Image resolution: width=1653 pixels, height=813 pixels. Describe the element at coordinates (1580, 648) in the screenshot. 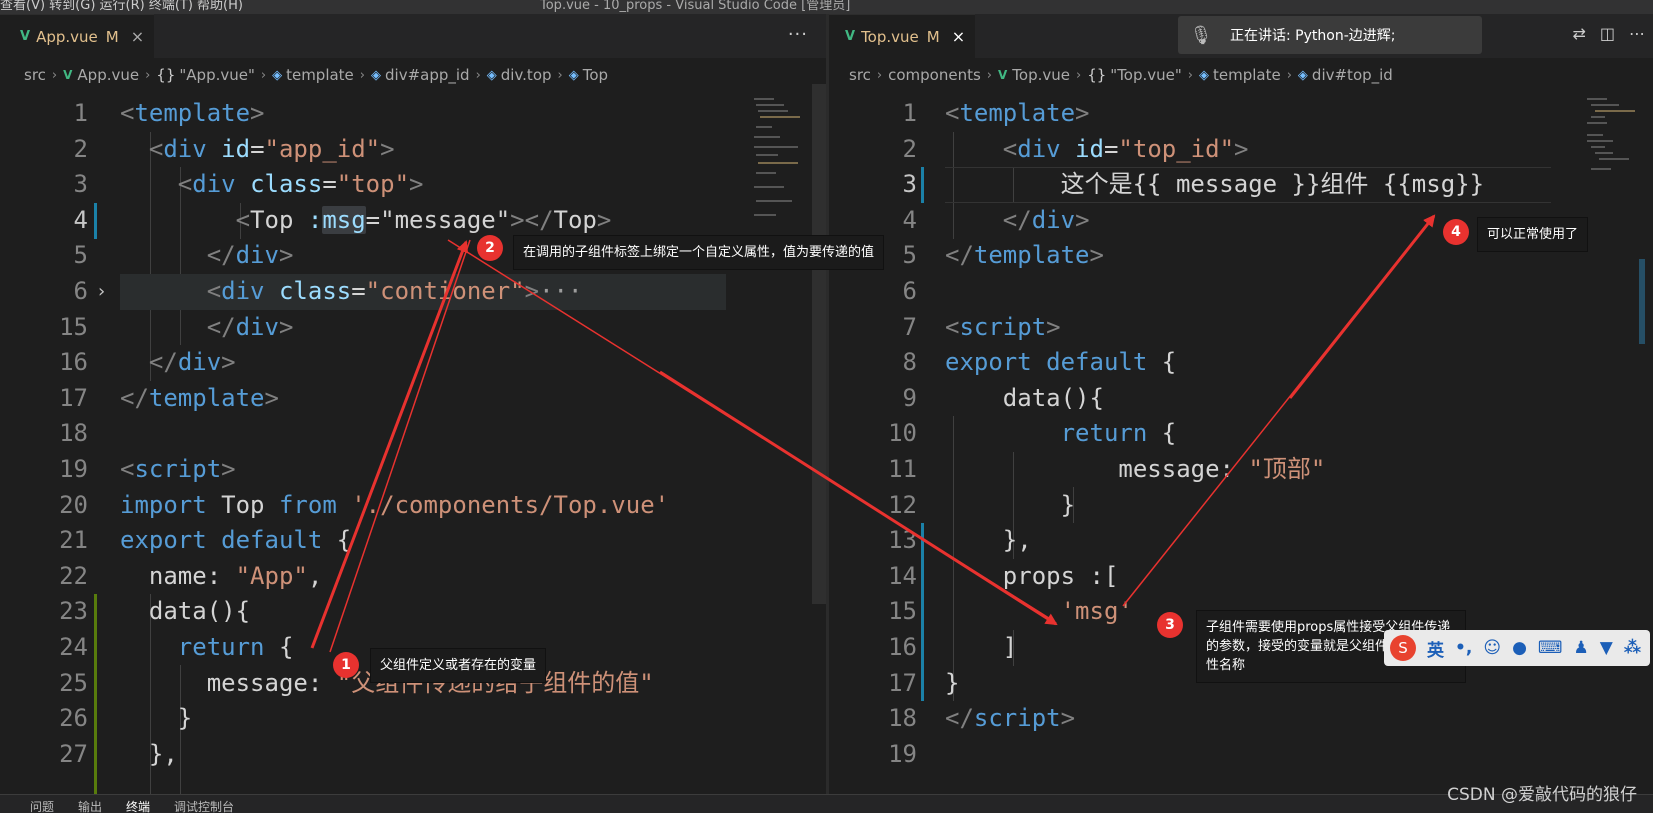

I see `user-icon: ♟` at that location.